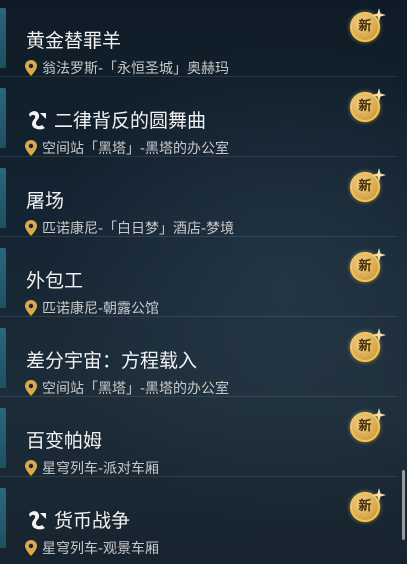  What do you see at coordinates (198, 198) in the screenshot?
I see `quest-row: 屠场 匹诺康尼-「白日梦」酒店-梦境 新` at bounding box center [198, 198].